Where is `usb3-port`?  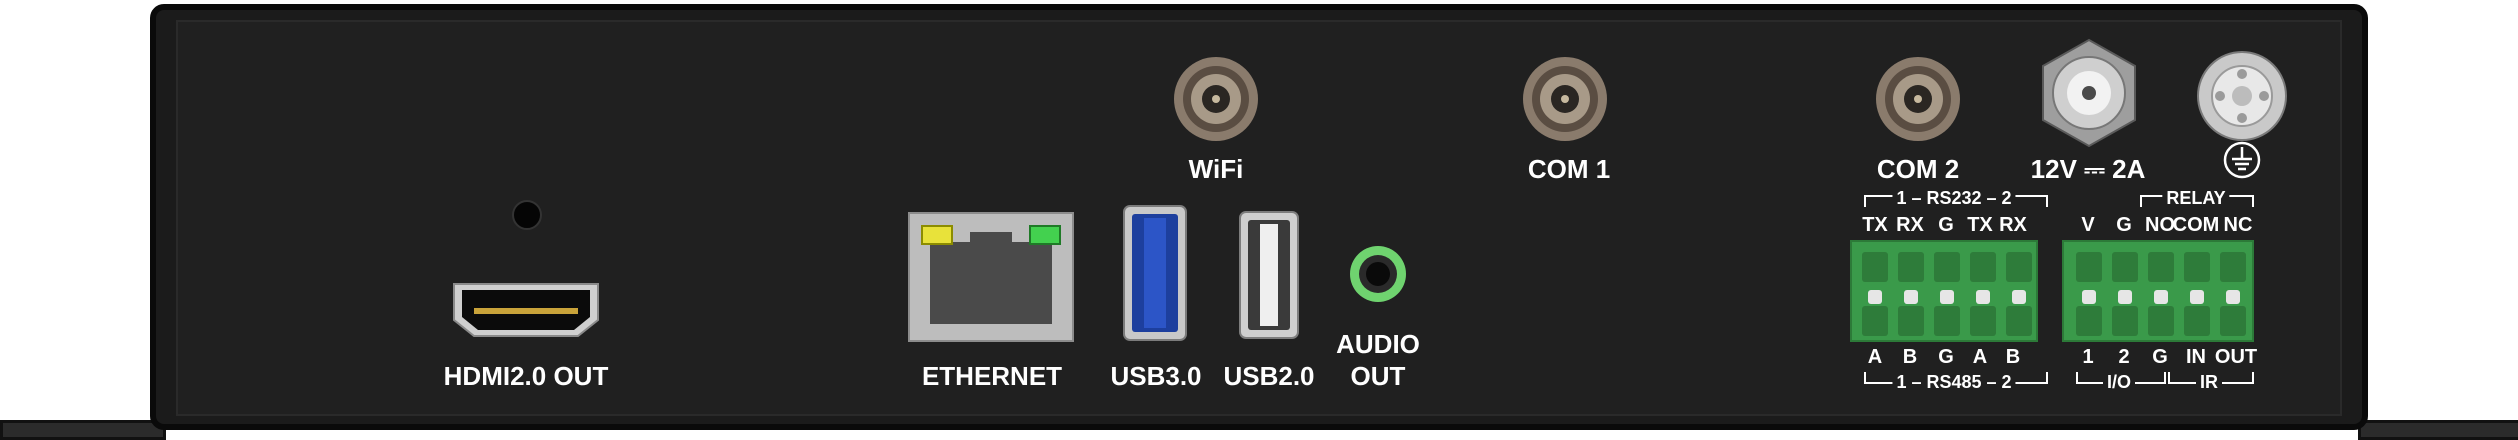
usb3-port is located at coordinates (1155, 273).